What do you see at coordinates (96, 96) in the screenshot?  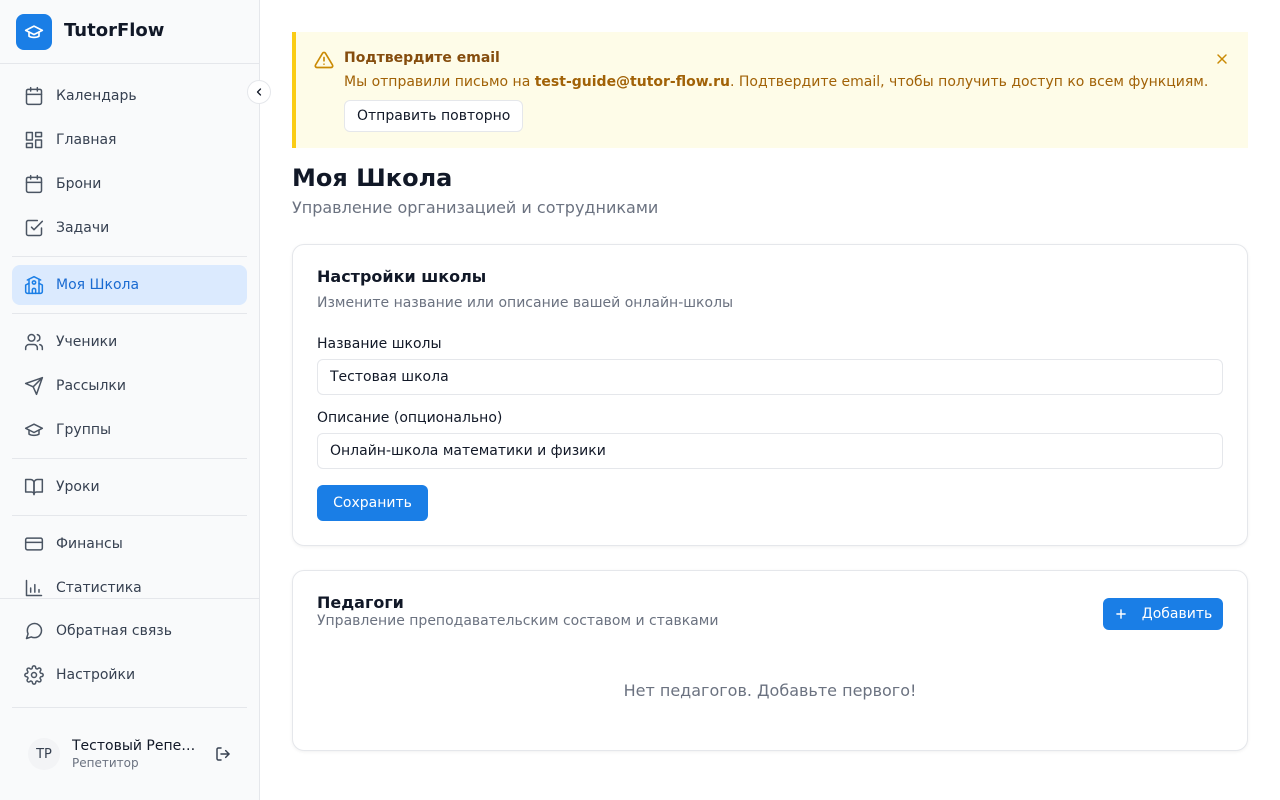 I see `sidebar-item-label: Календарь` at bounding box center [96, 96].